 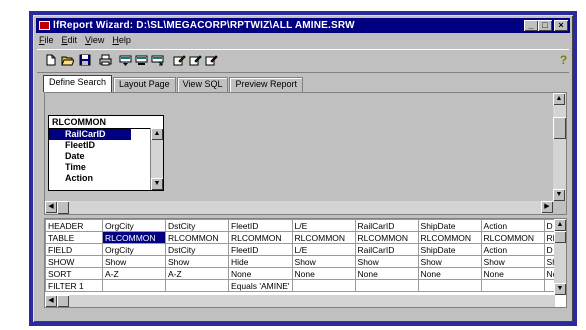 I want to click on grid-column-header: L/E, so click(x=323, y=225).